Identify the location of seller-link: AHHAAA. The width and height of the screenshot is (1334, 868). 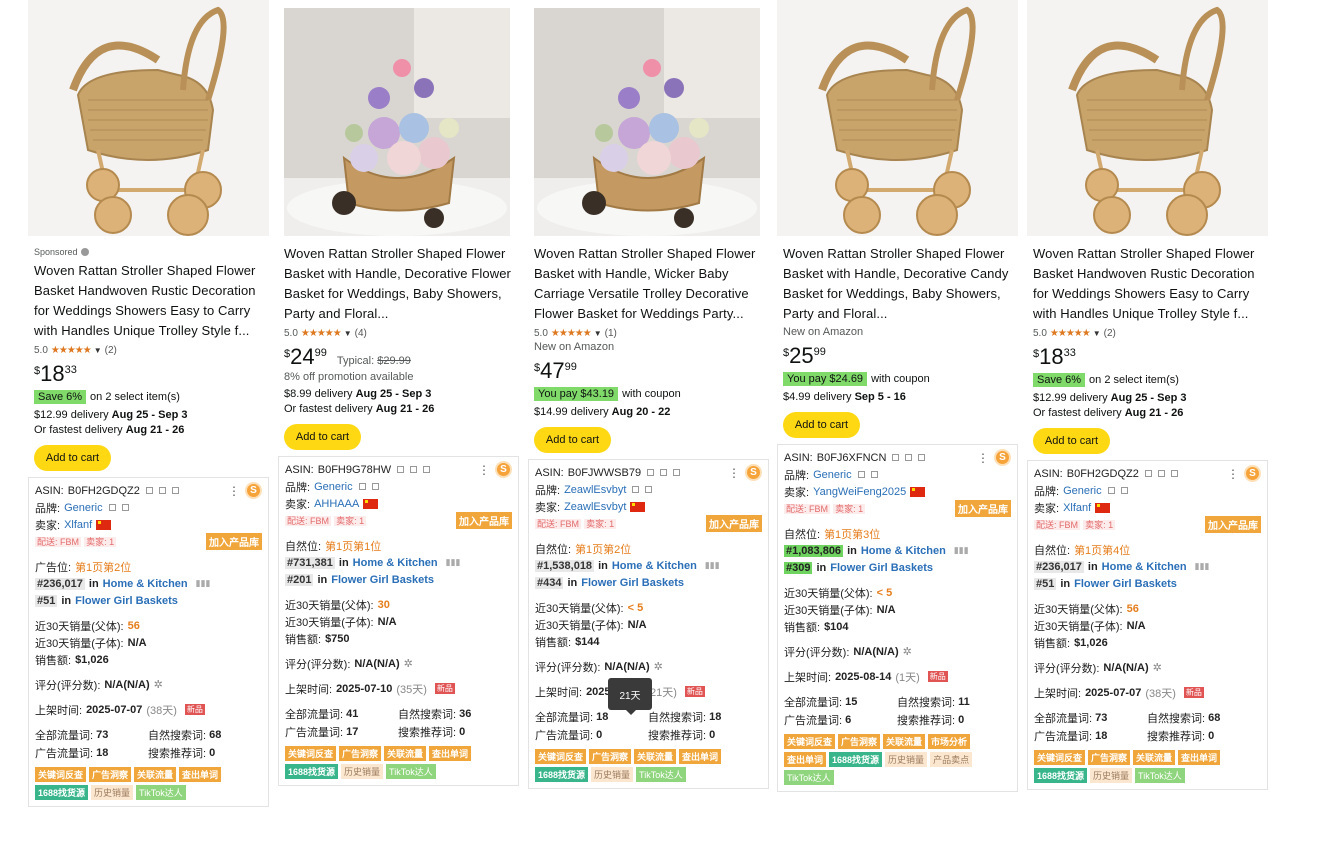
(336, 504).